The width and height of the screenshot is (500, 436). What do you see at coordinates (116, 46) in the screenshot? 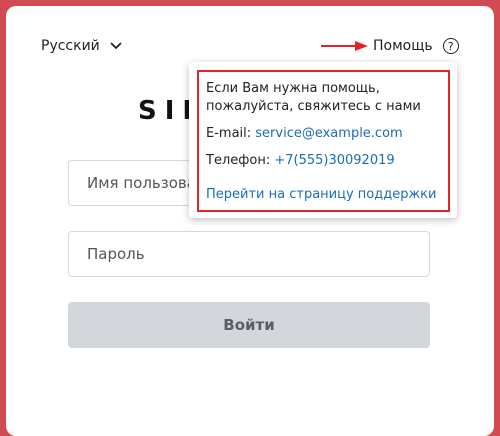
I see `chevron-down-icon` at bounding box center [116, 46].